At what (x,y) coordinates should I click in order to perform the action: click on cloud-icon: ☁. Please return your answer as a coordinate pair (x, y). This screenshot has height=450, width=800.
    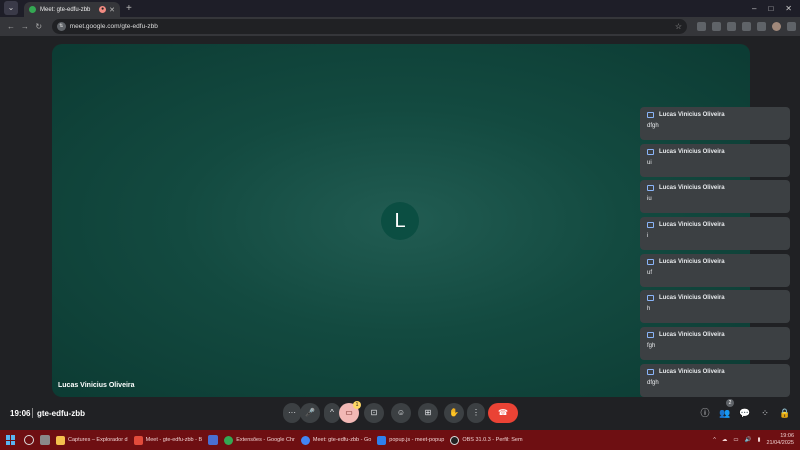
    Looking at the image, I should click on (725, 440).